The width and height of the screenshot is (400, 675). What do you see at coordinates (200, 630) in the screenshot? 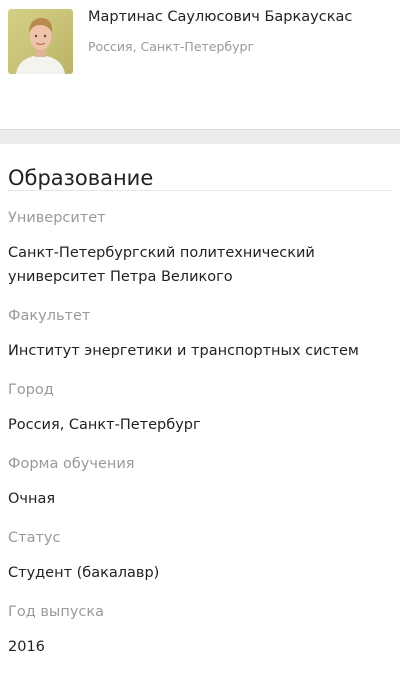
I see `field-graduation-year: Год выпуска 2016` at bounding box center [200, 630].